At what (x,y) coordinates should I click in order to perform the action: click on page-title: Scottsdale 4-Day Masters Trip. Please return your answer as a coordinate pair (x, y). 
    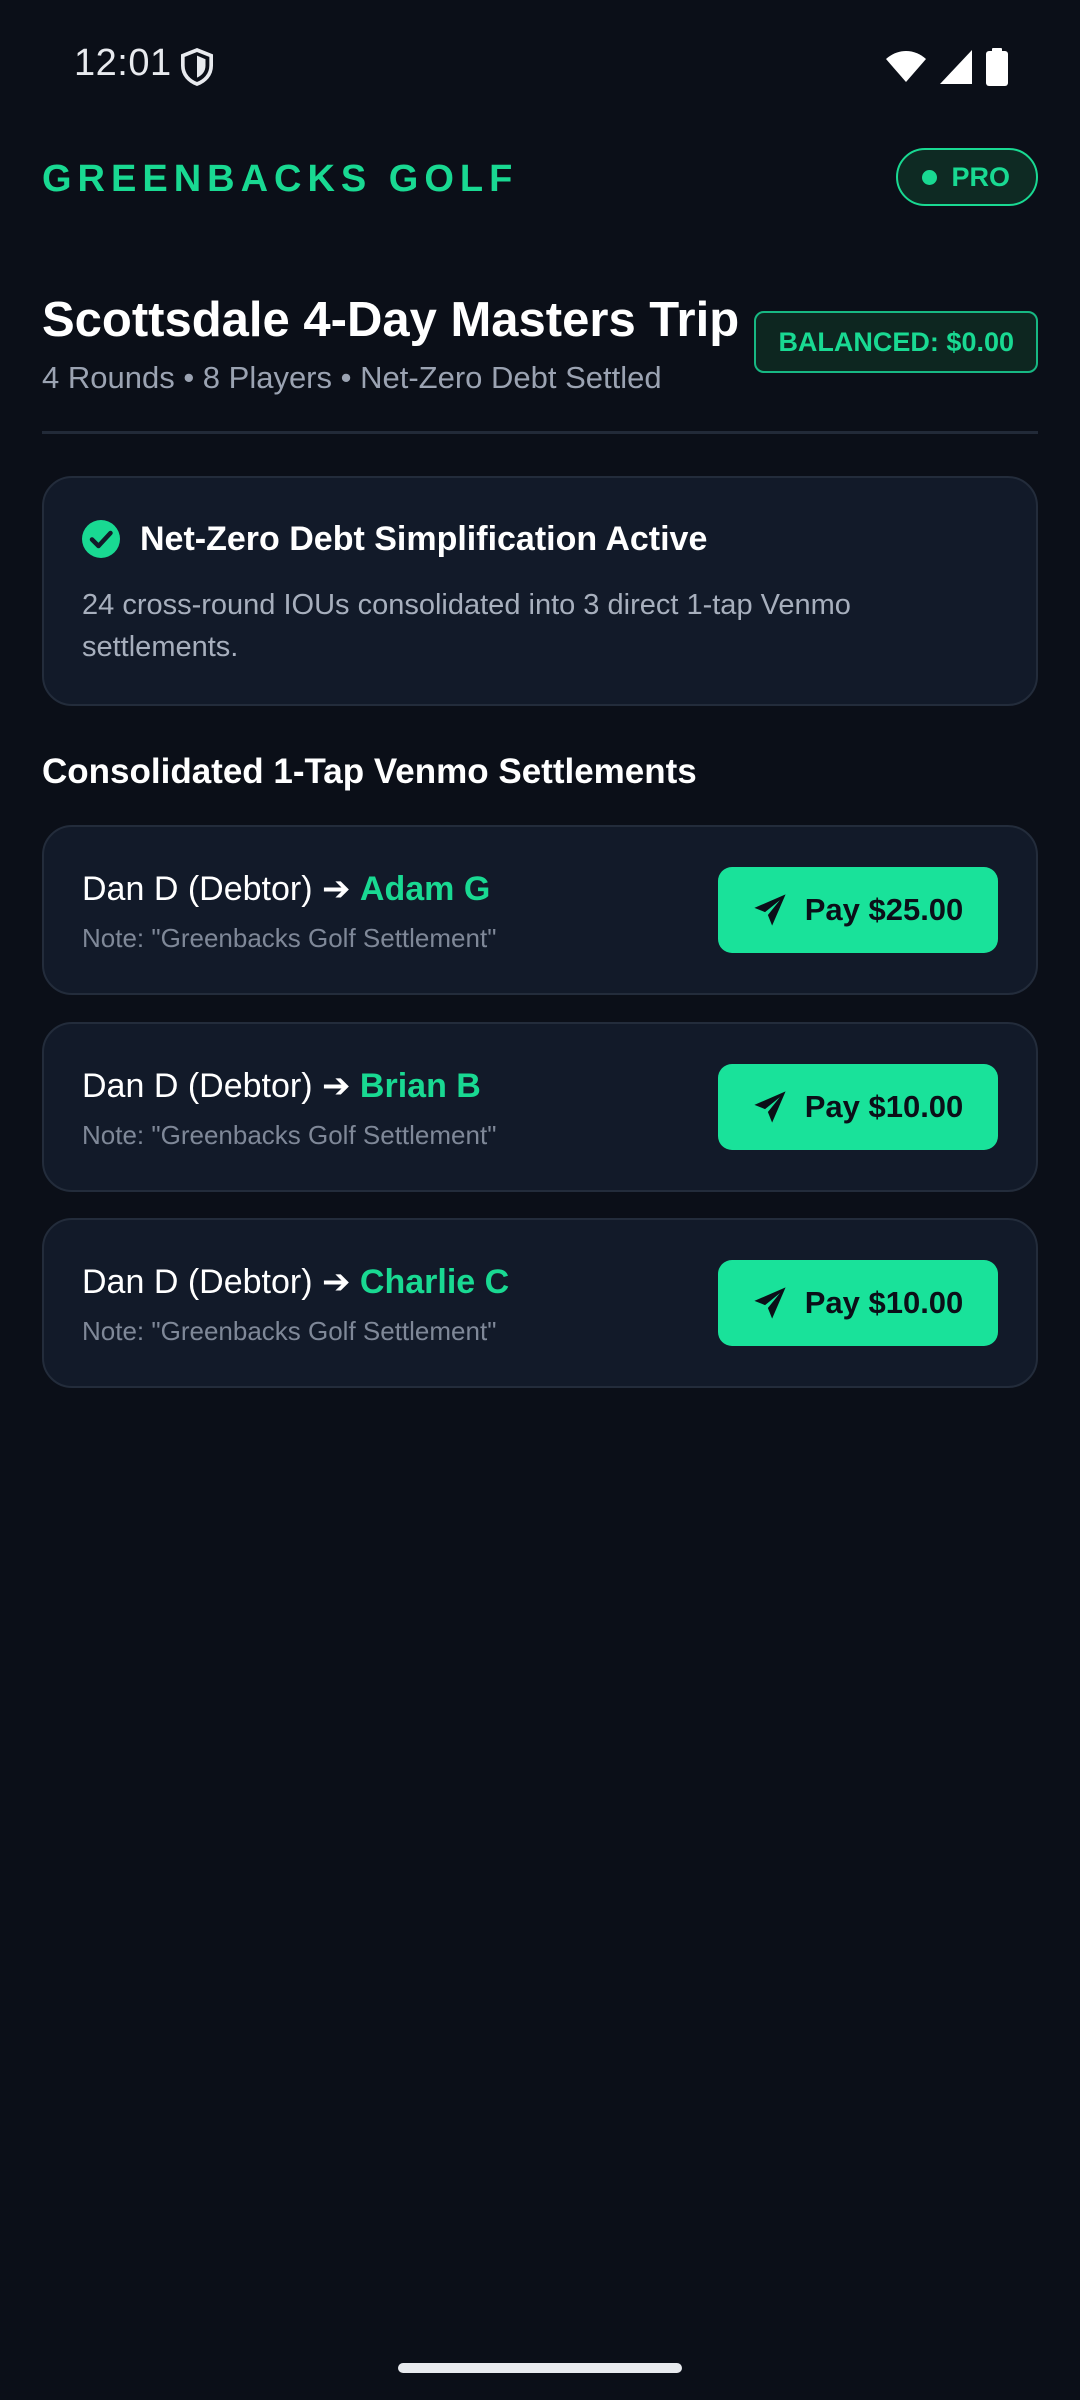
    Looking at the image, I should click on (391, 320).